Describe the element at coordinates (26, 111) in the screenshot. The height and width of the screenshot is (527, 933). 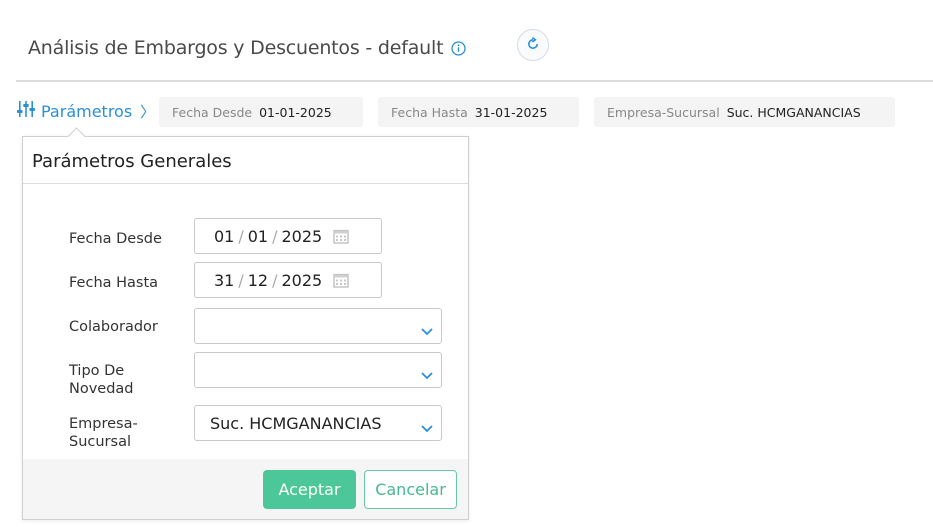
I see `sliders-icon` at that location.